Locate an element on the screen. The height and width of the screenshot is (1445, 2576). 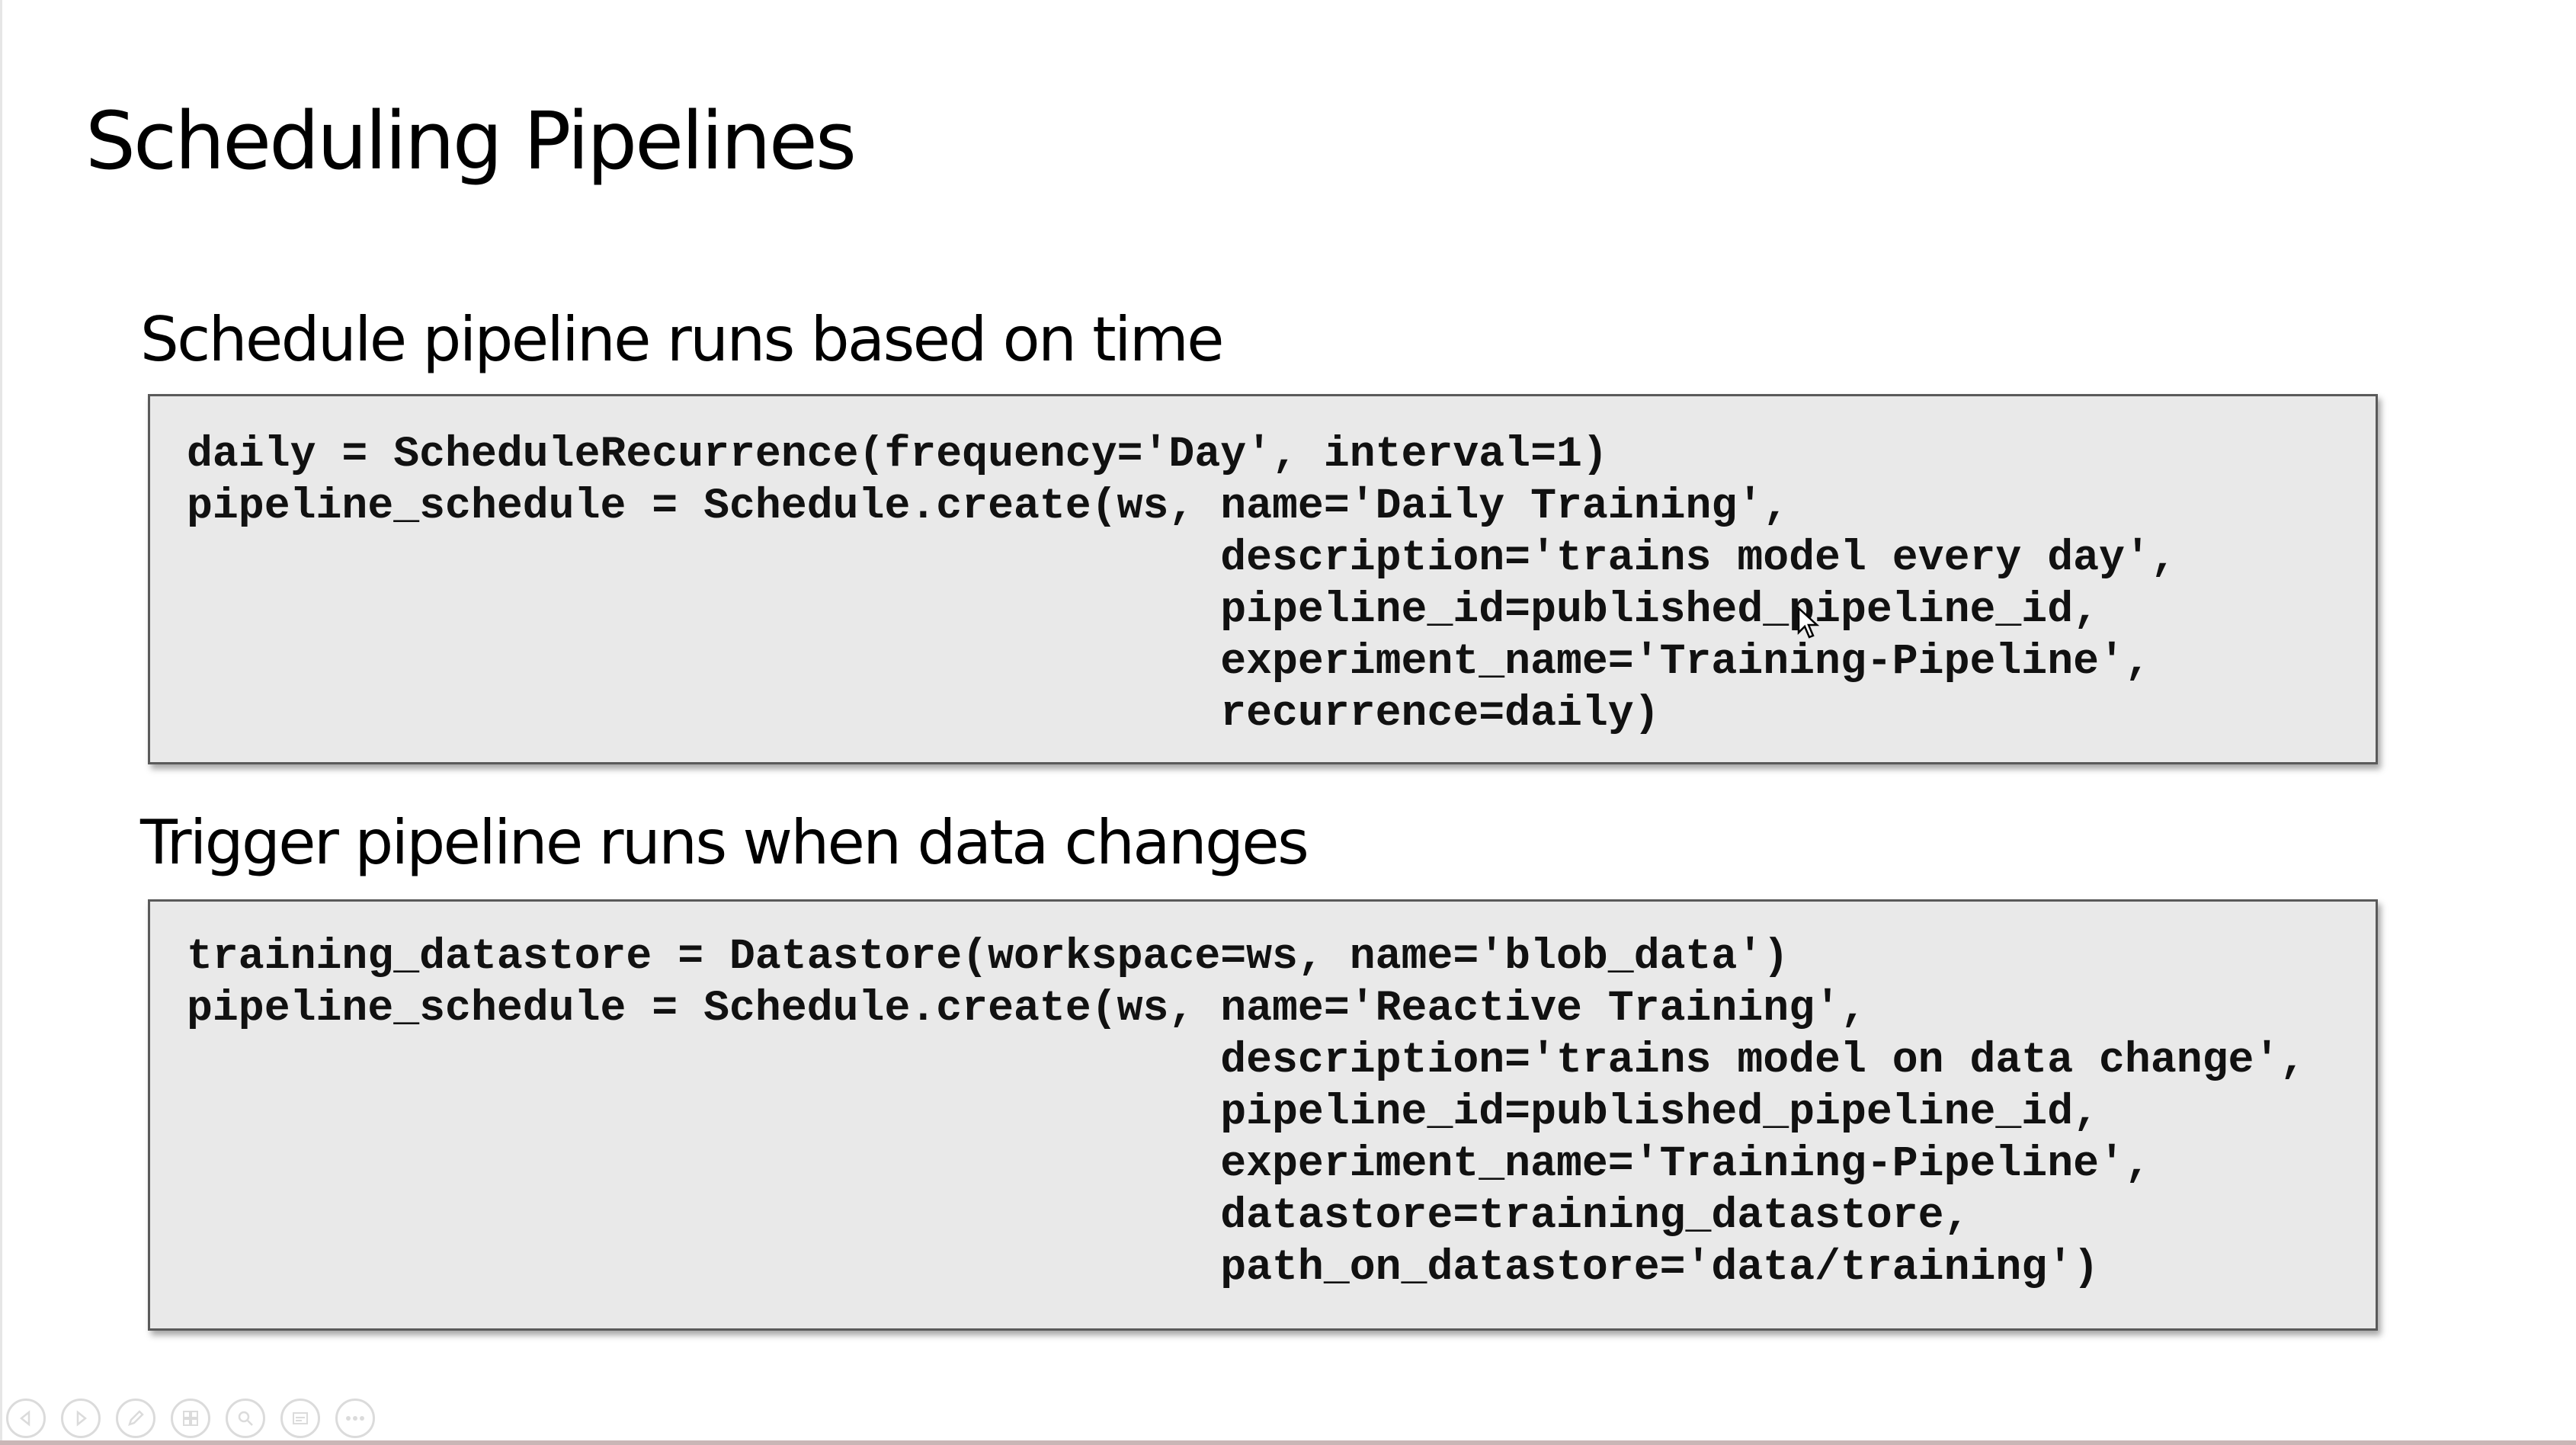
subtitles-icon is located at coordinates (300, 1418).